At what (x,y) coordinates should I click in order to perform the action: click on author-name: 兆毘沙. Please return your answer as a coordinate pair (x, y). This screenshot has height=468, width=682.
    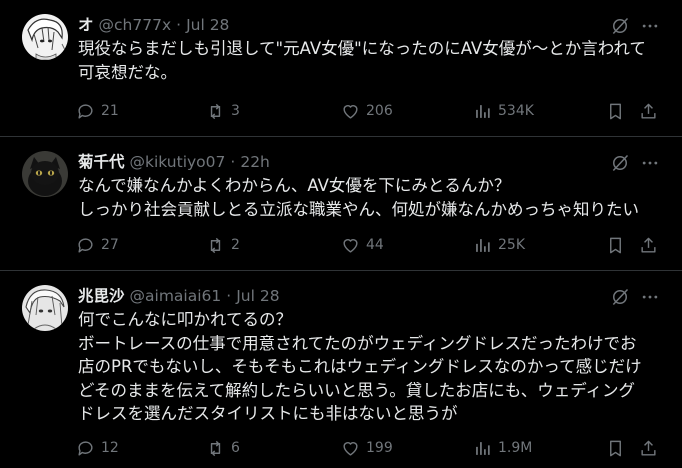
    Looking at the image, I should click on (101, 296).